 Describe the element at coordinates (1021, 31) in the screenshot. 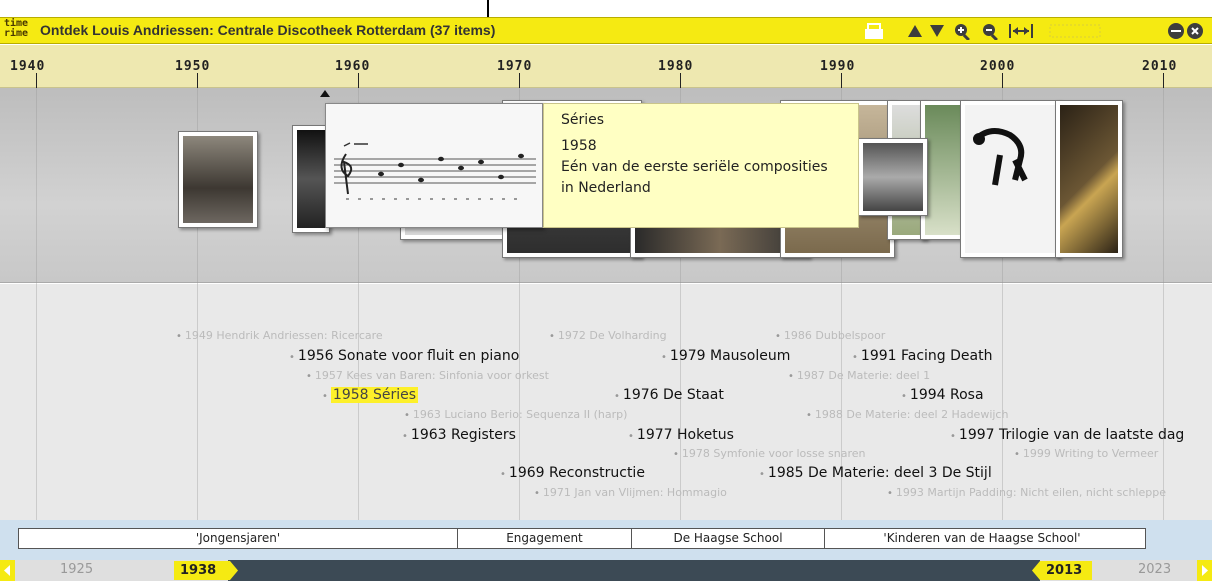

I see `fit-width-icon` at that location.